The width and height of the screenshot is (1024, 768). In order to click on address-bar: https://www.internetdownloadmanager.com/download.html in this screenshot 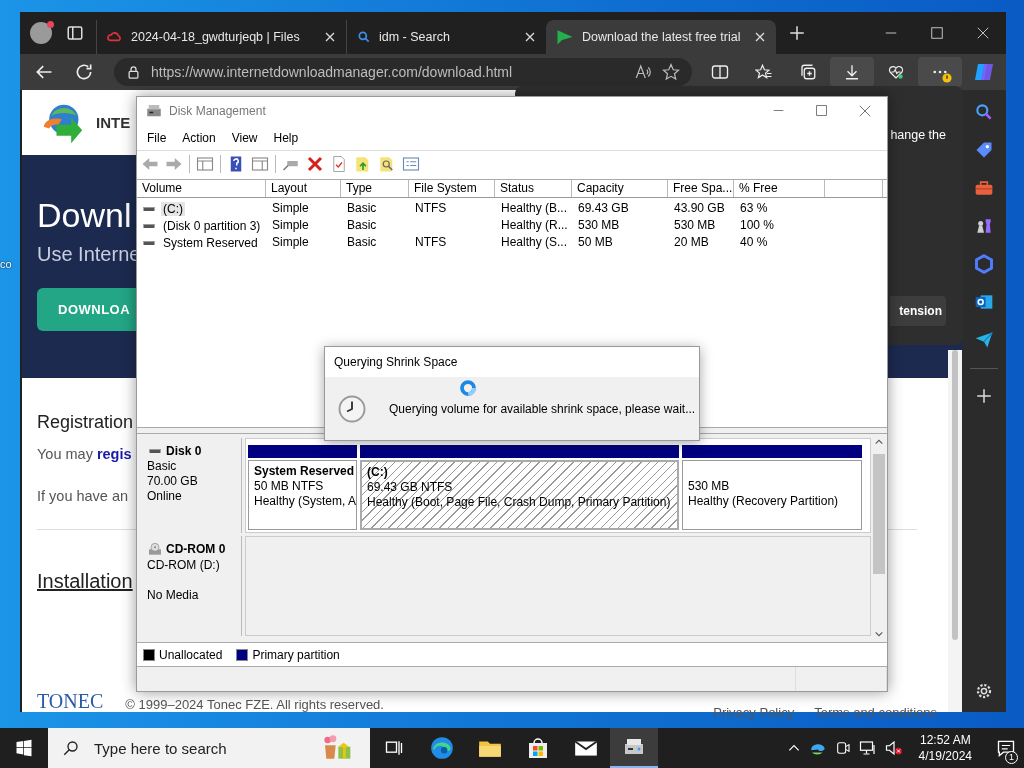, I will do `click(403, 72)`.